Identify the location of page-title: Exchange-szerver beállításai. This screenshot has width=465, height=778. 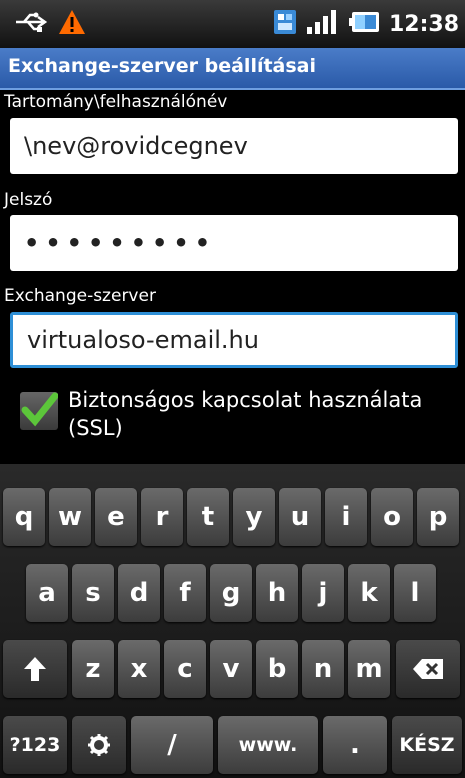
(162, 66).